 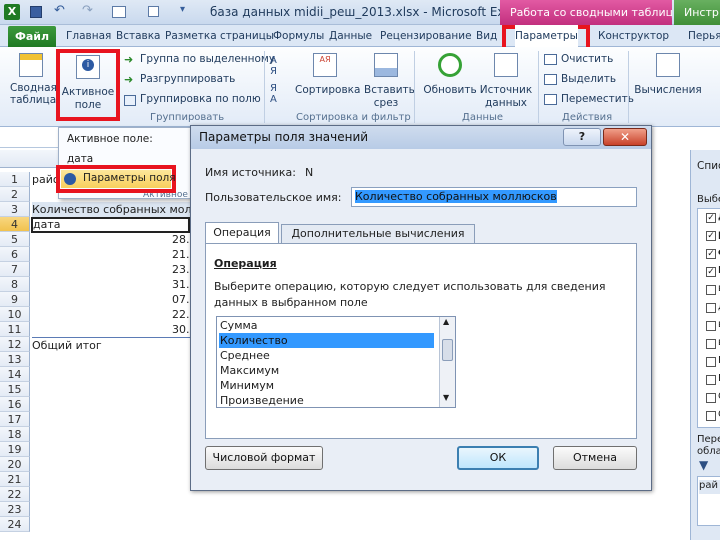 I want to click on checkbox-icon, so click(x=153, y=11).